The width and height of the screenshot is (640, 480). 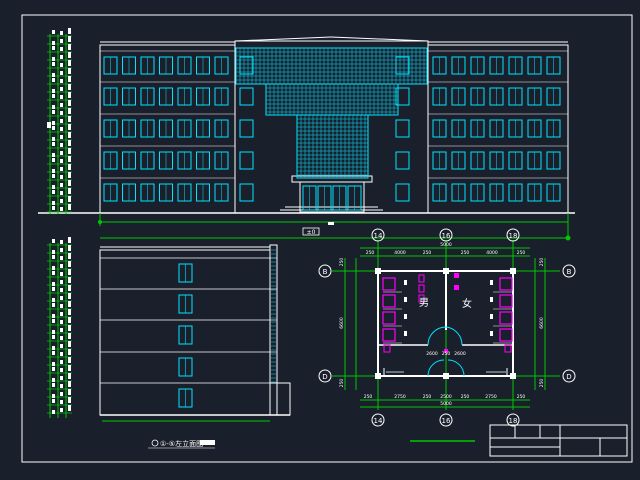 I want to click on dimension-text: 5000, so click(x=446, y=404).